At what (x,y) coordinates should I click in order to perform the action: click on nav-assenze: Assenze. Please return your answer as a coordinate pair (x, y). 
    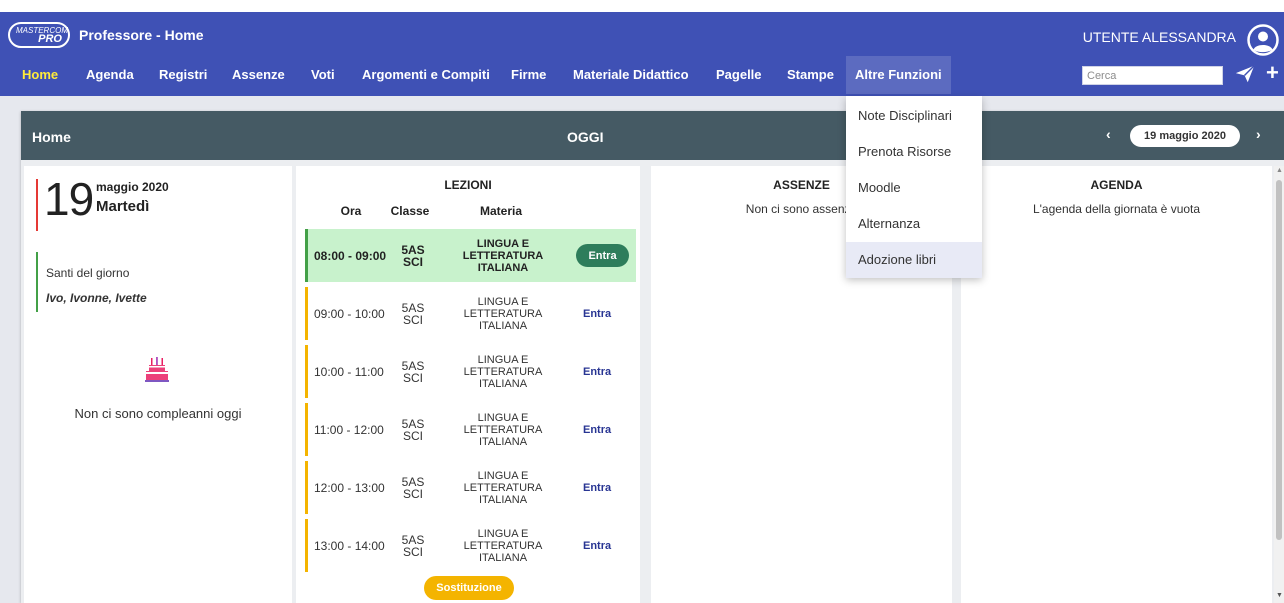
    Looking at the image, I should click on (258, 74).